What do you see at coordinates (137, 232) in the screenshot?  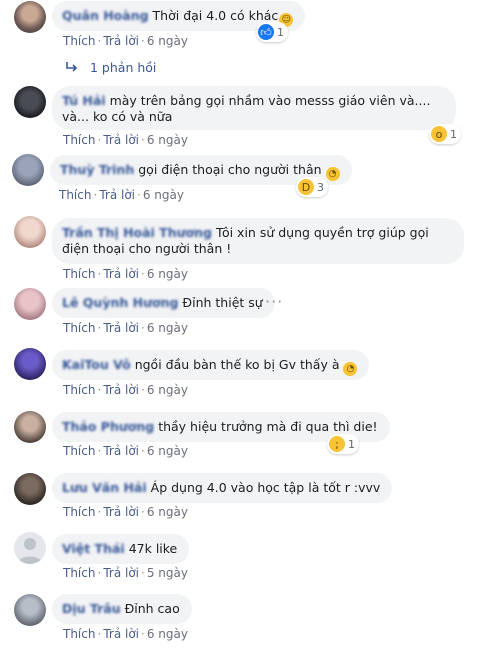 I see `comment-author: Trần Thị Hoài Thương` at bounding box center [137, 232].